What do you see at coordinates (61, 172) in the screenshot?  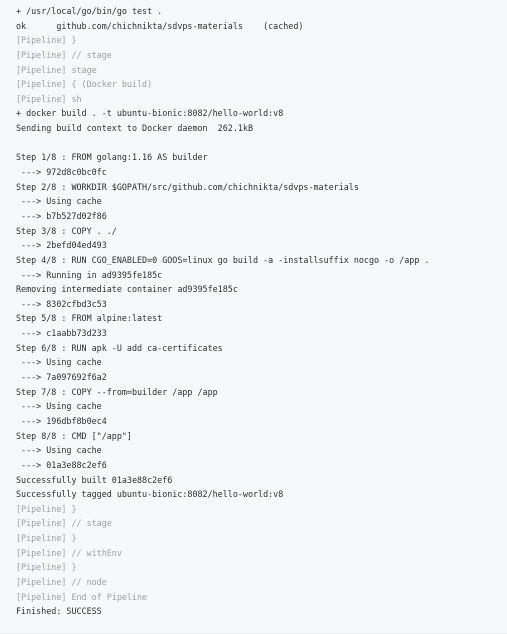 I see `console-line: ---> 972d8c0bc0fc` at bounding box center [61, 172].